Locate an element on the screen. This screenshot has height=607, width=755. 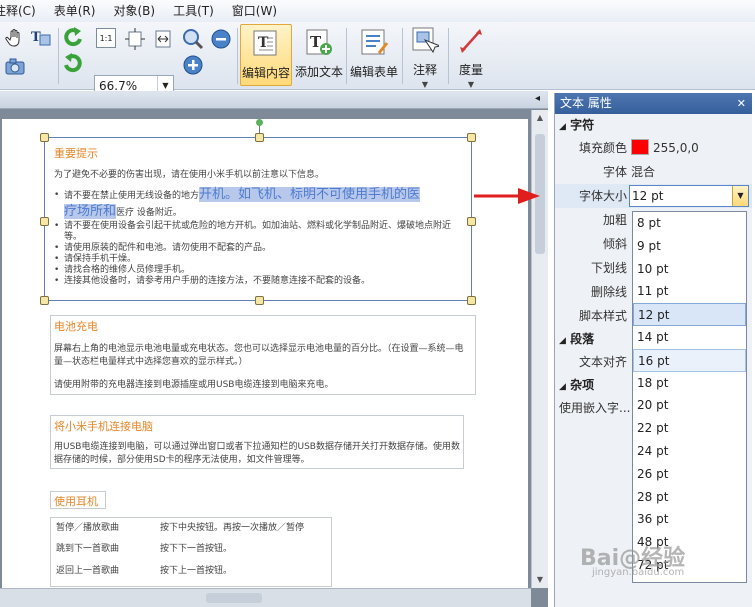
fill-color-row: 填充颜色 255,0,0 is located at coordinates (653, 148).